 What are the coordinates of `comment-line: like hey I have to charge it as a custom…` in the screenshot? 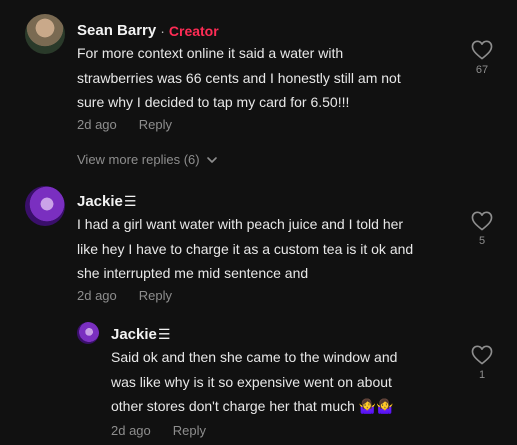 It's located at (245, 248).